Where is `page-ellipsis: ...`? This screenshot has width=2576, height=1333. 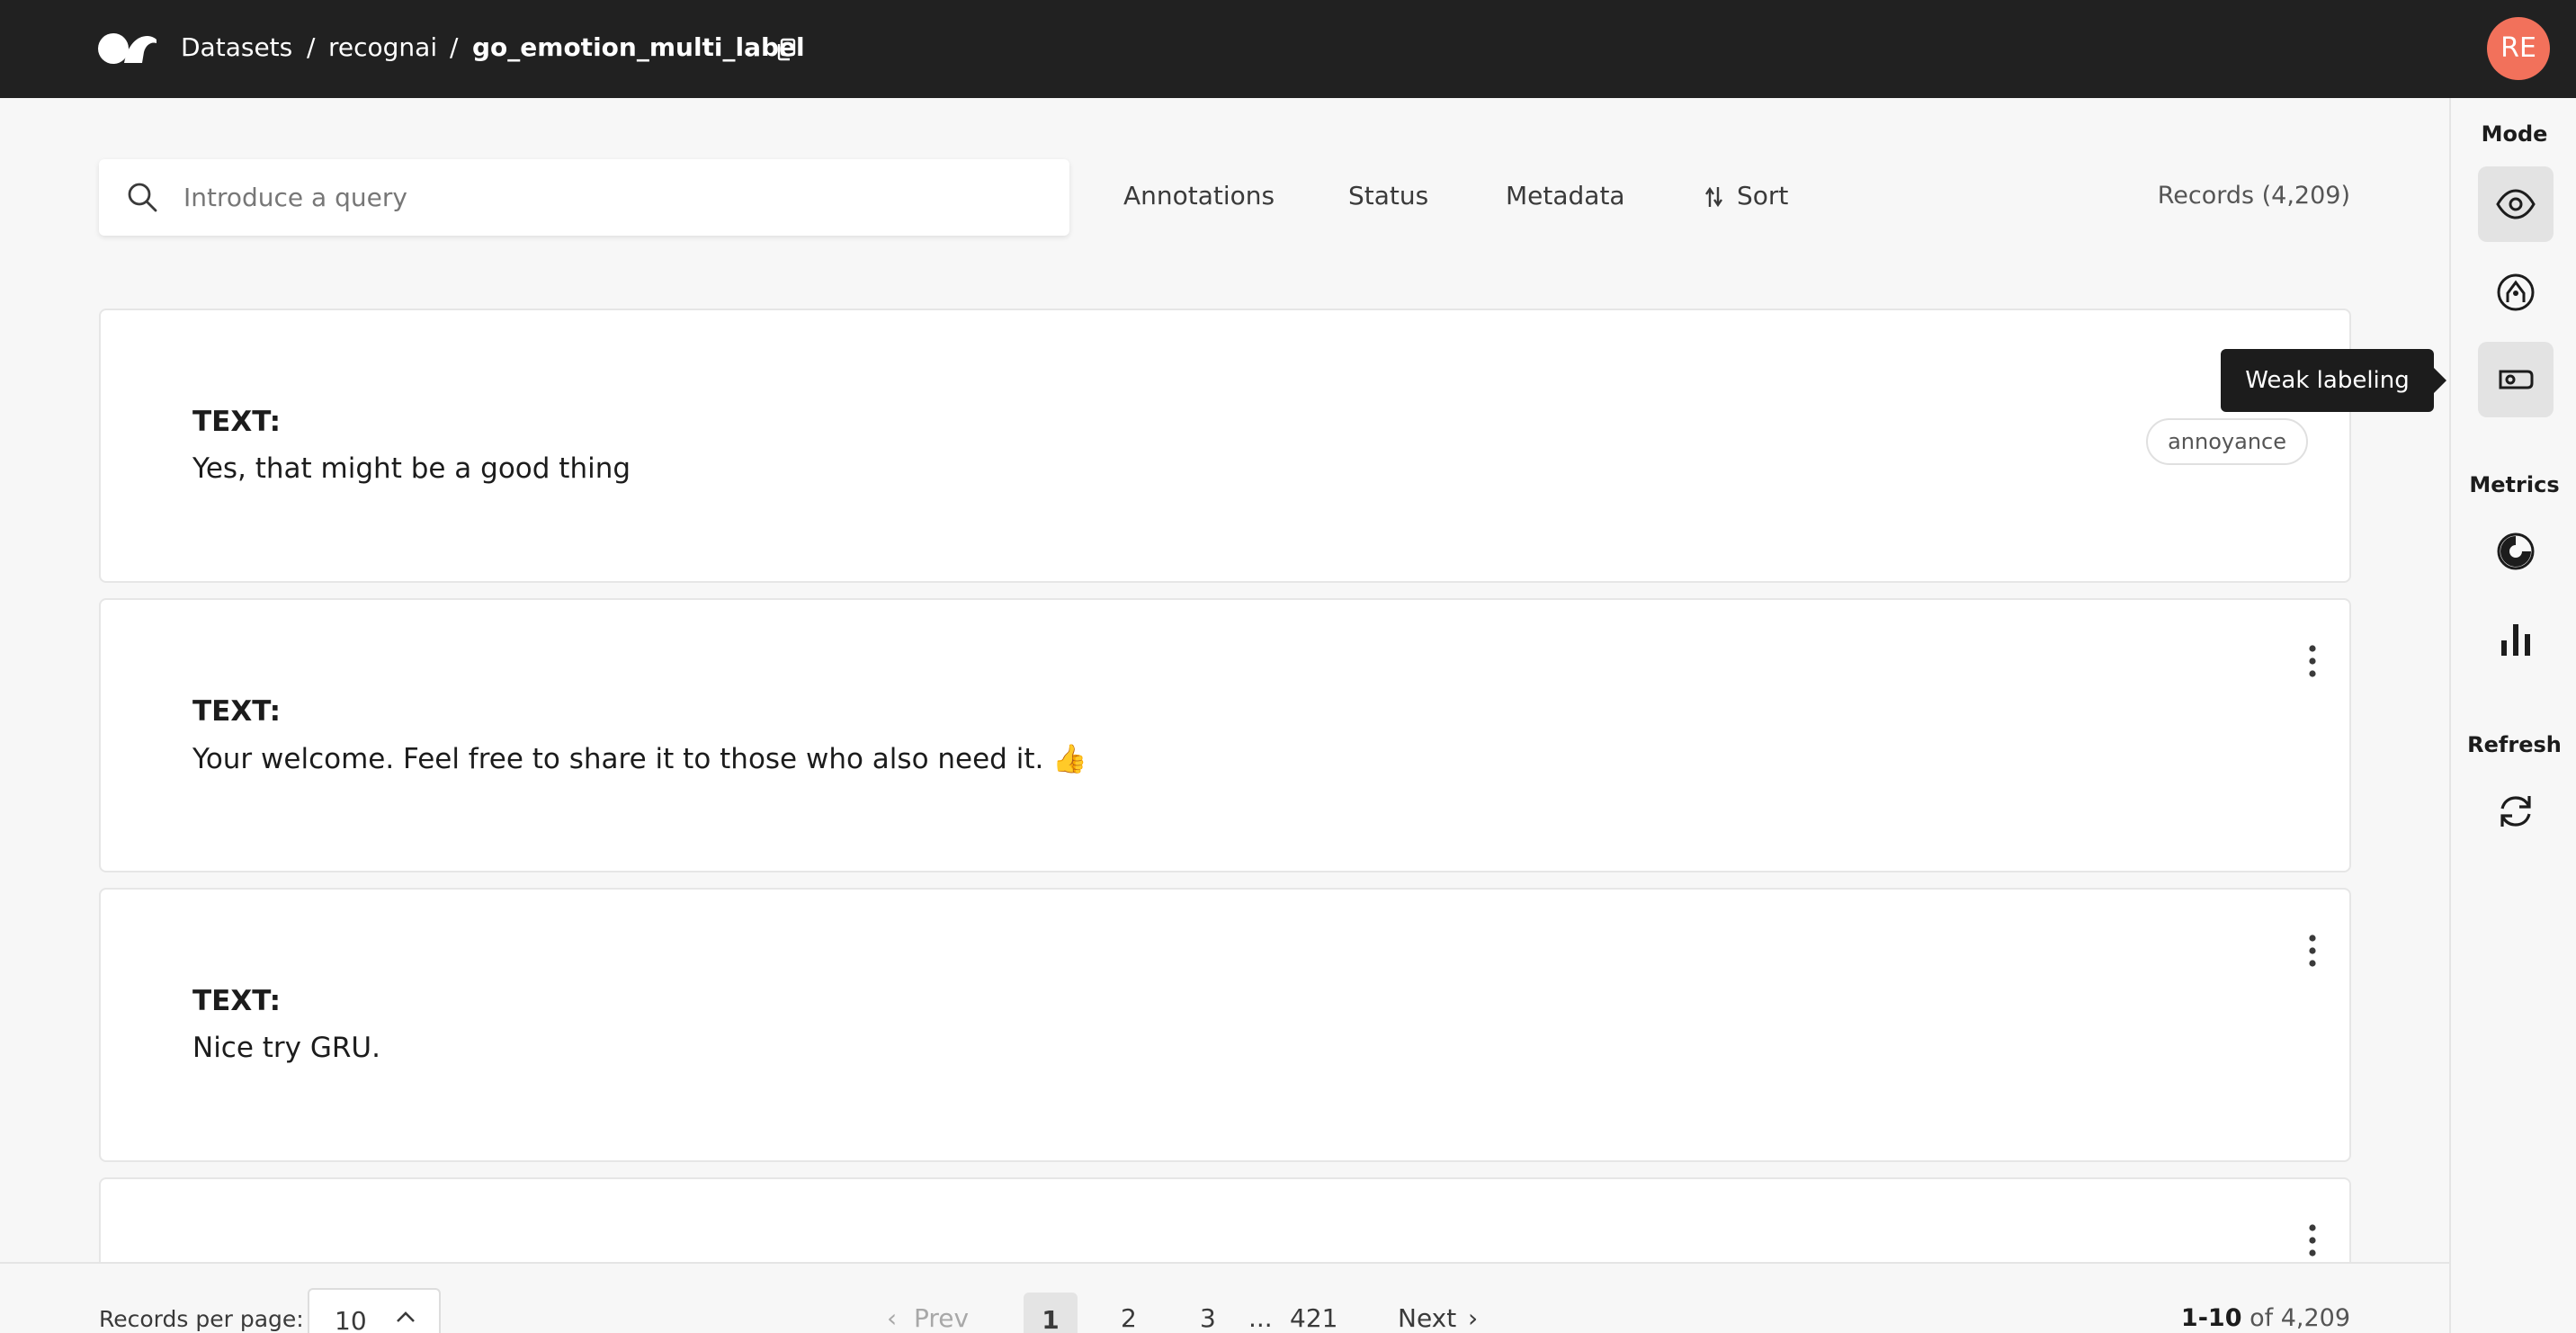 page-ellipsis: ... is located at coordinates (1260, 1318).